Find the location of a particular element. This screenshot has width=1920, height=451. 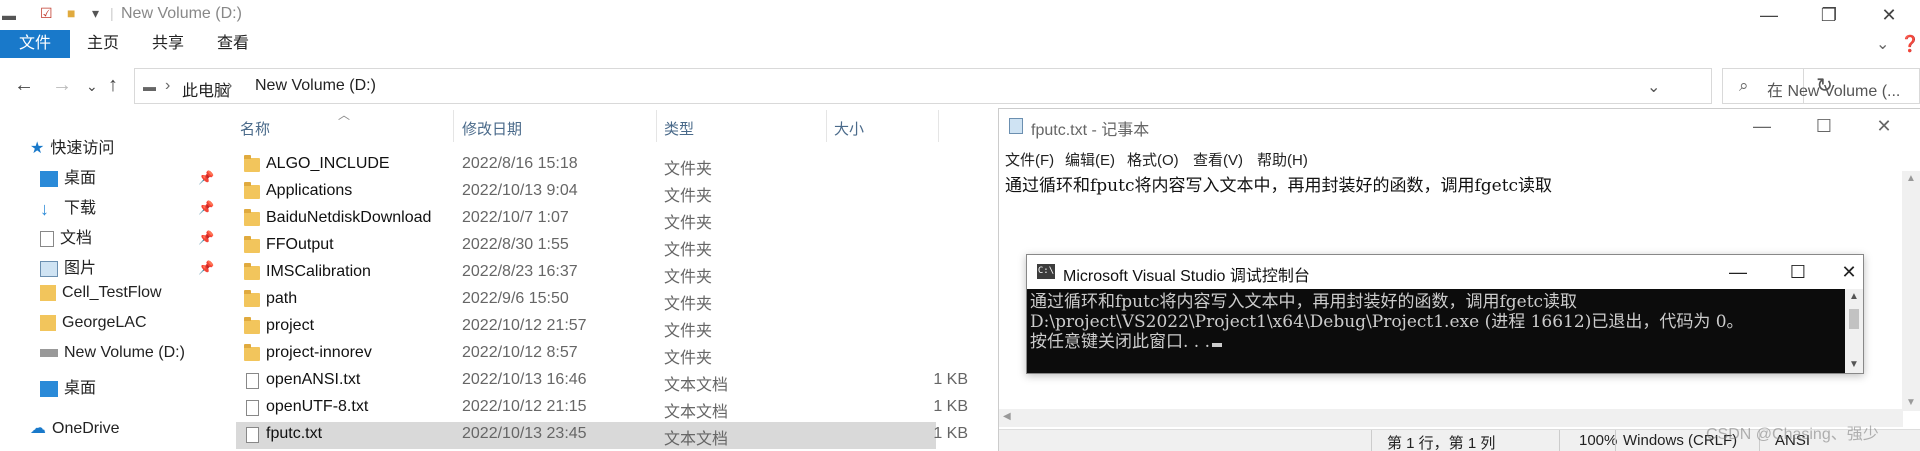

file-name: project is located at coordinates (290, 325).